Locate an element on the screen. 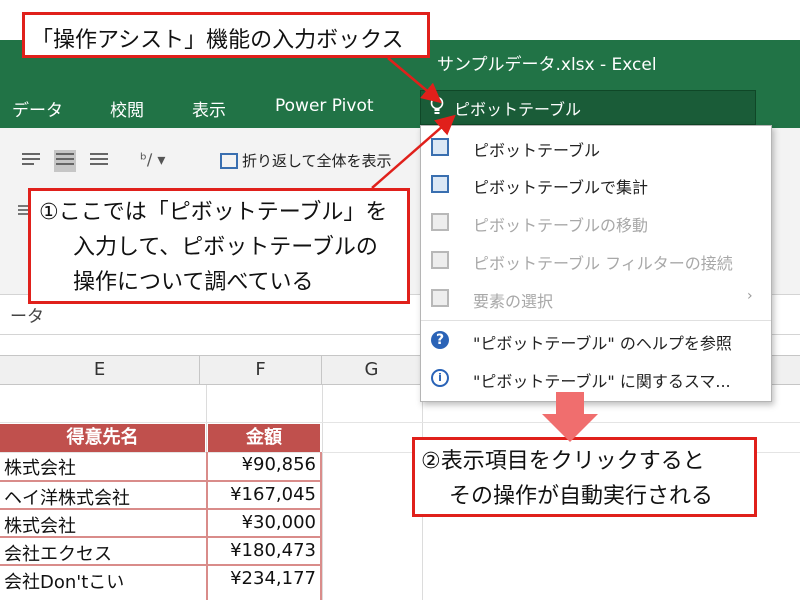  amount: ¥167,045 is located at coordinates (273, 494).